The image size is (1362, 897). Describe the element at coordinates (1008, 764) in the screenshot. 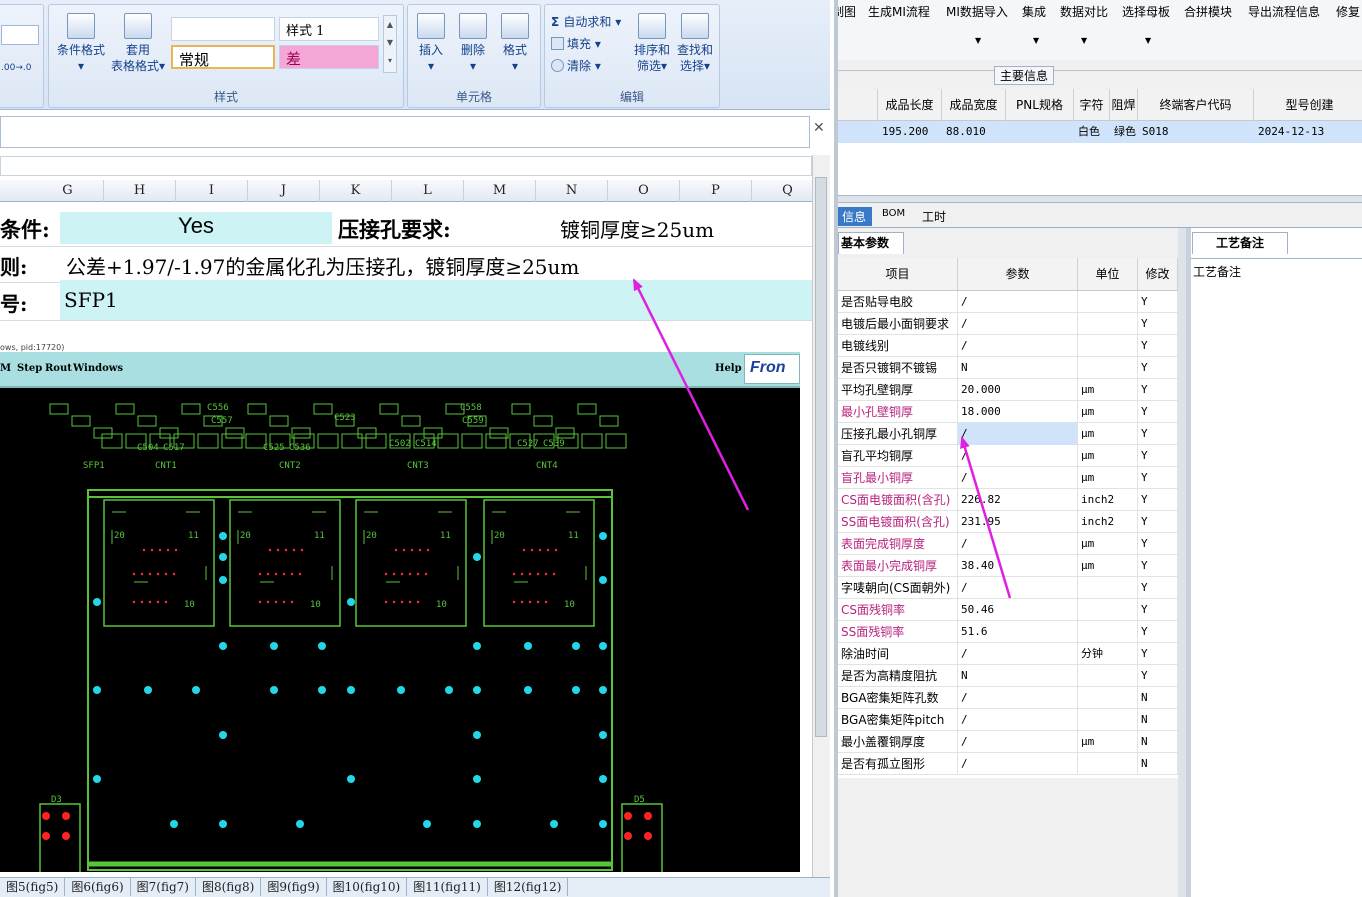

I see `param-row: 是否有孤立图形 / N` at that location.